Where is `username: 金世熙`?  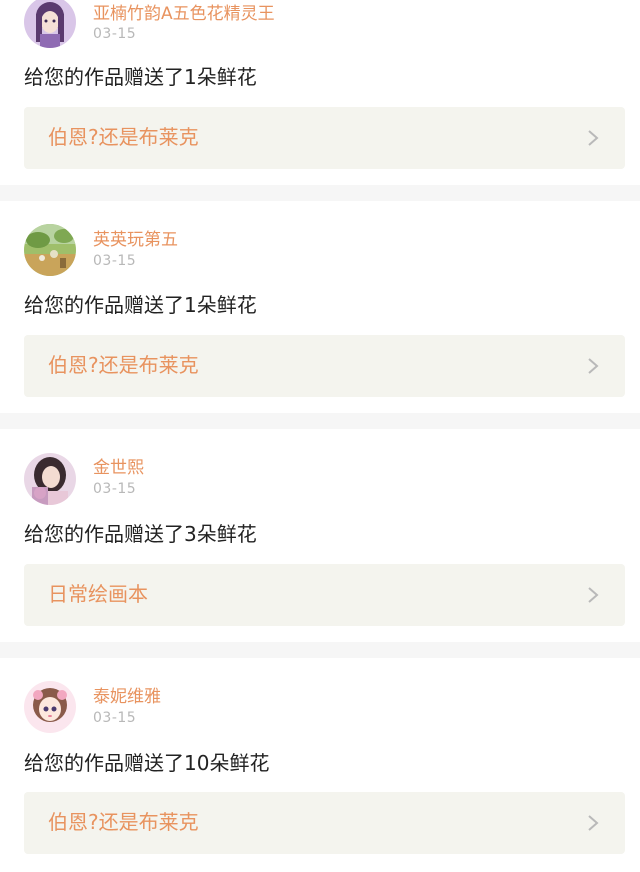
username: 金世熙 is located at coordinates (118, 468).